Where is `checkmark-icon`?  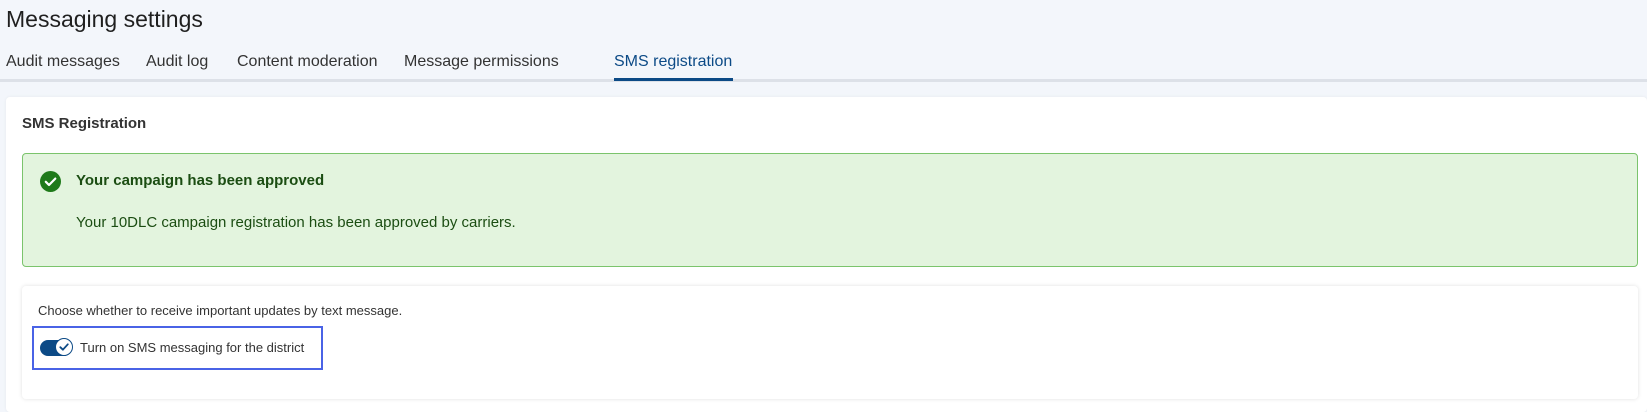
checkmark-icon is located at coordinates (64, 347).